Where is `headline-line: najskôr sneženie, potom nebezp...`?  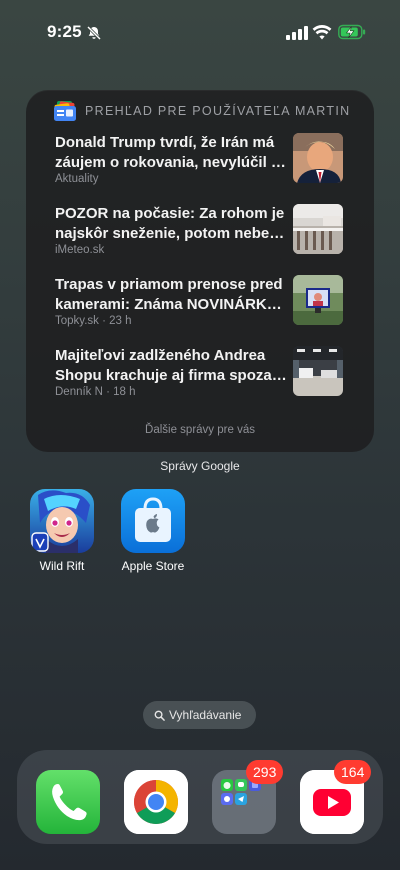
headline-line: najskôr sneženie, potom nebezp... is located at coordinates (171, 233).